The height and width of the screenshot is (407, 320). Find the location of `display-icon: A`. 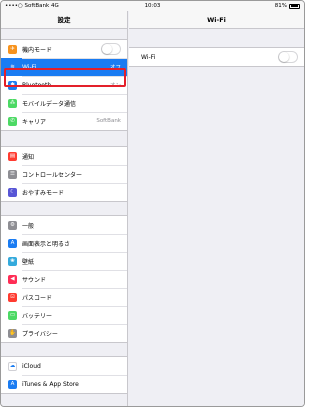

display-icon: A is located at coordinates (12, 243).